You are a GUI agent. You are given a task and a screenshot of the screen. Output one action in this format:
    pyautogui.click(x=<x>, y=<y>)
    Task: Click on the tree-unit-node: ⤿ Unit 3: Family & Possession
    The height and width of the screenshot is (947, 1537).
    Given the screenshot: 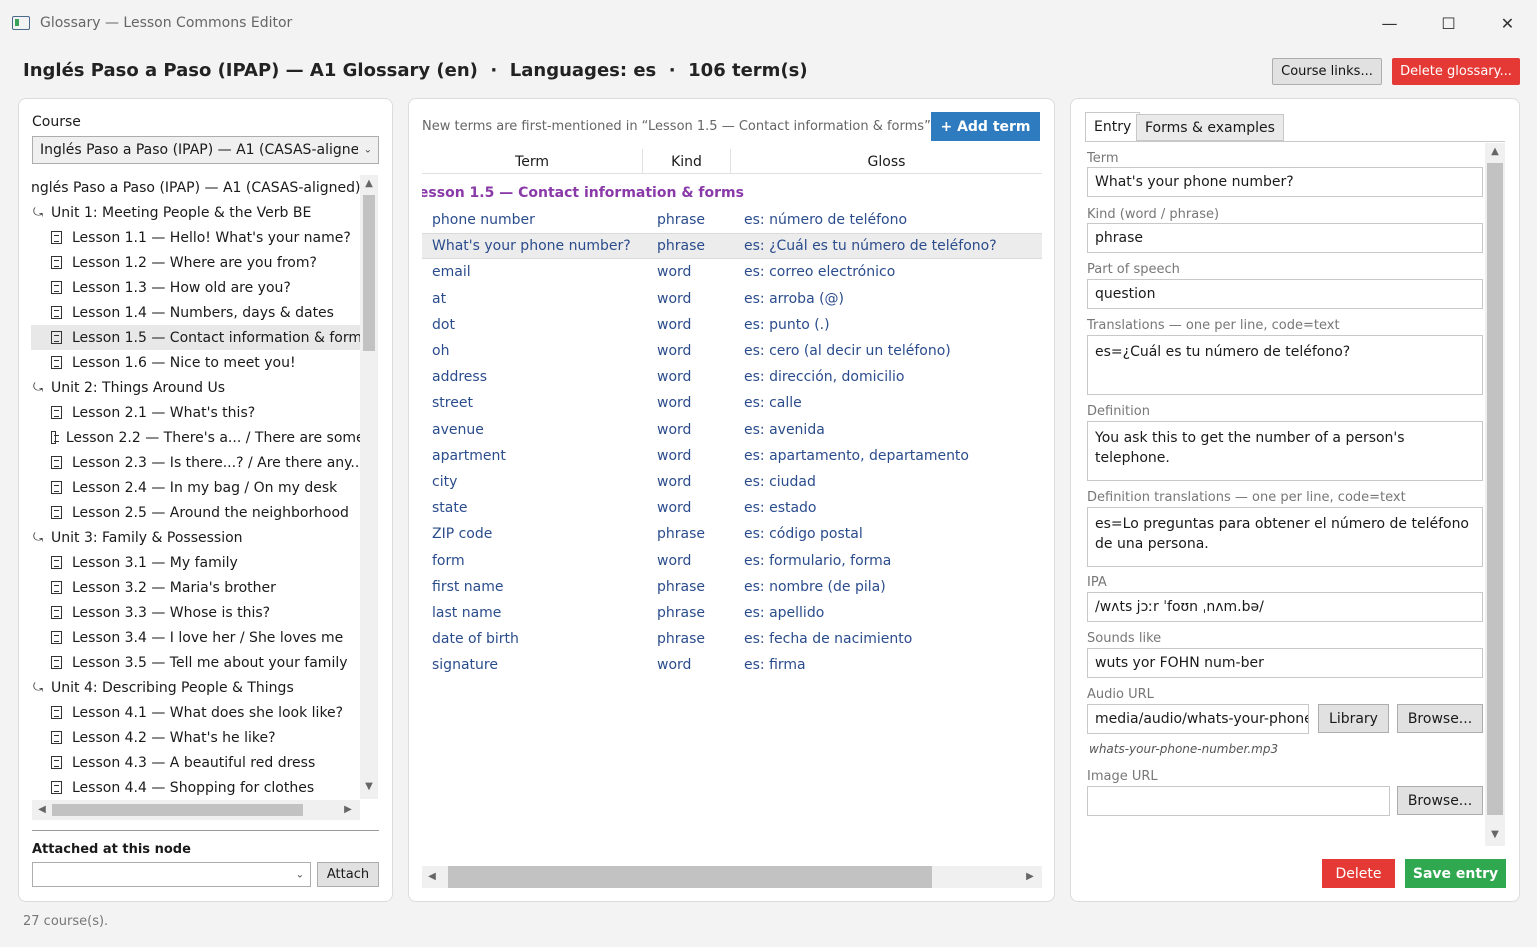 What is the action you would take?
    pyautogui.click(x=204, y=537)
    